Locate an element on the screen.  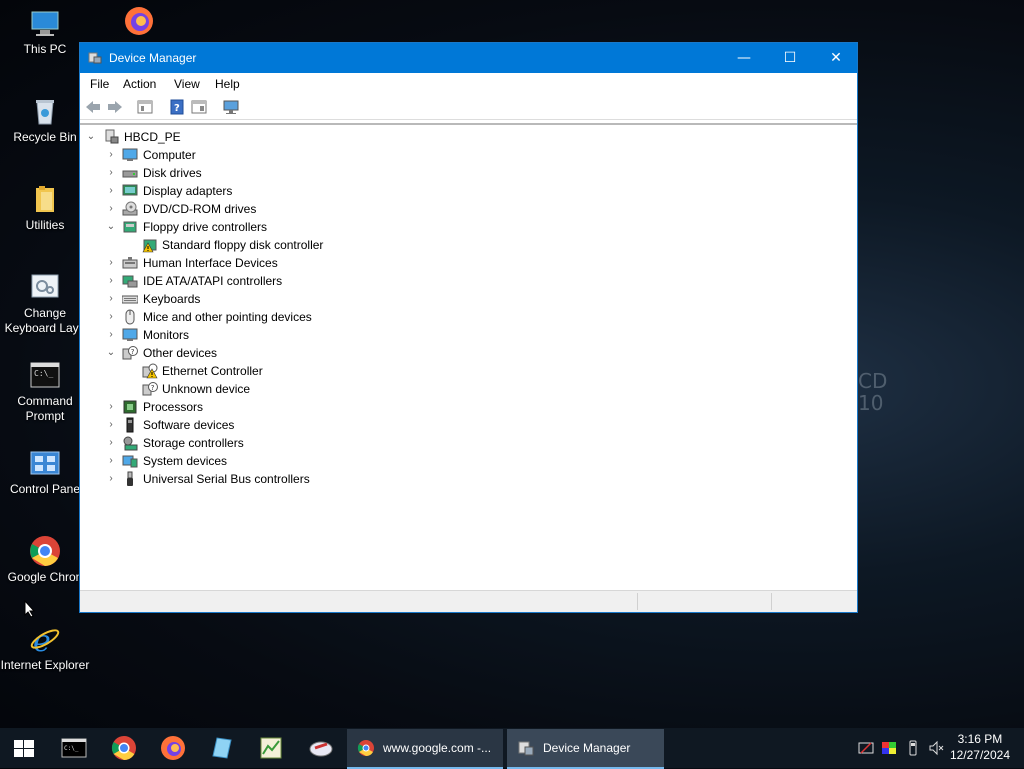
windows-logo-icon is located at coordinates (24, 748).